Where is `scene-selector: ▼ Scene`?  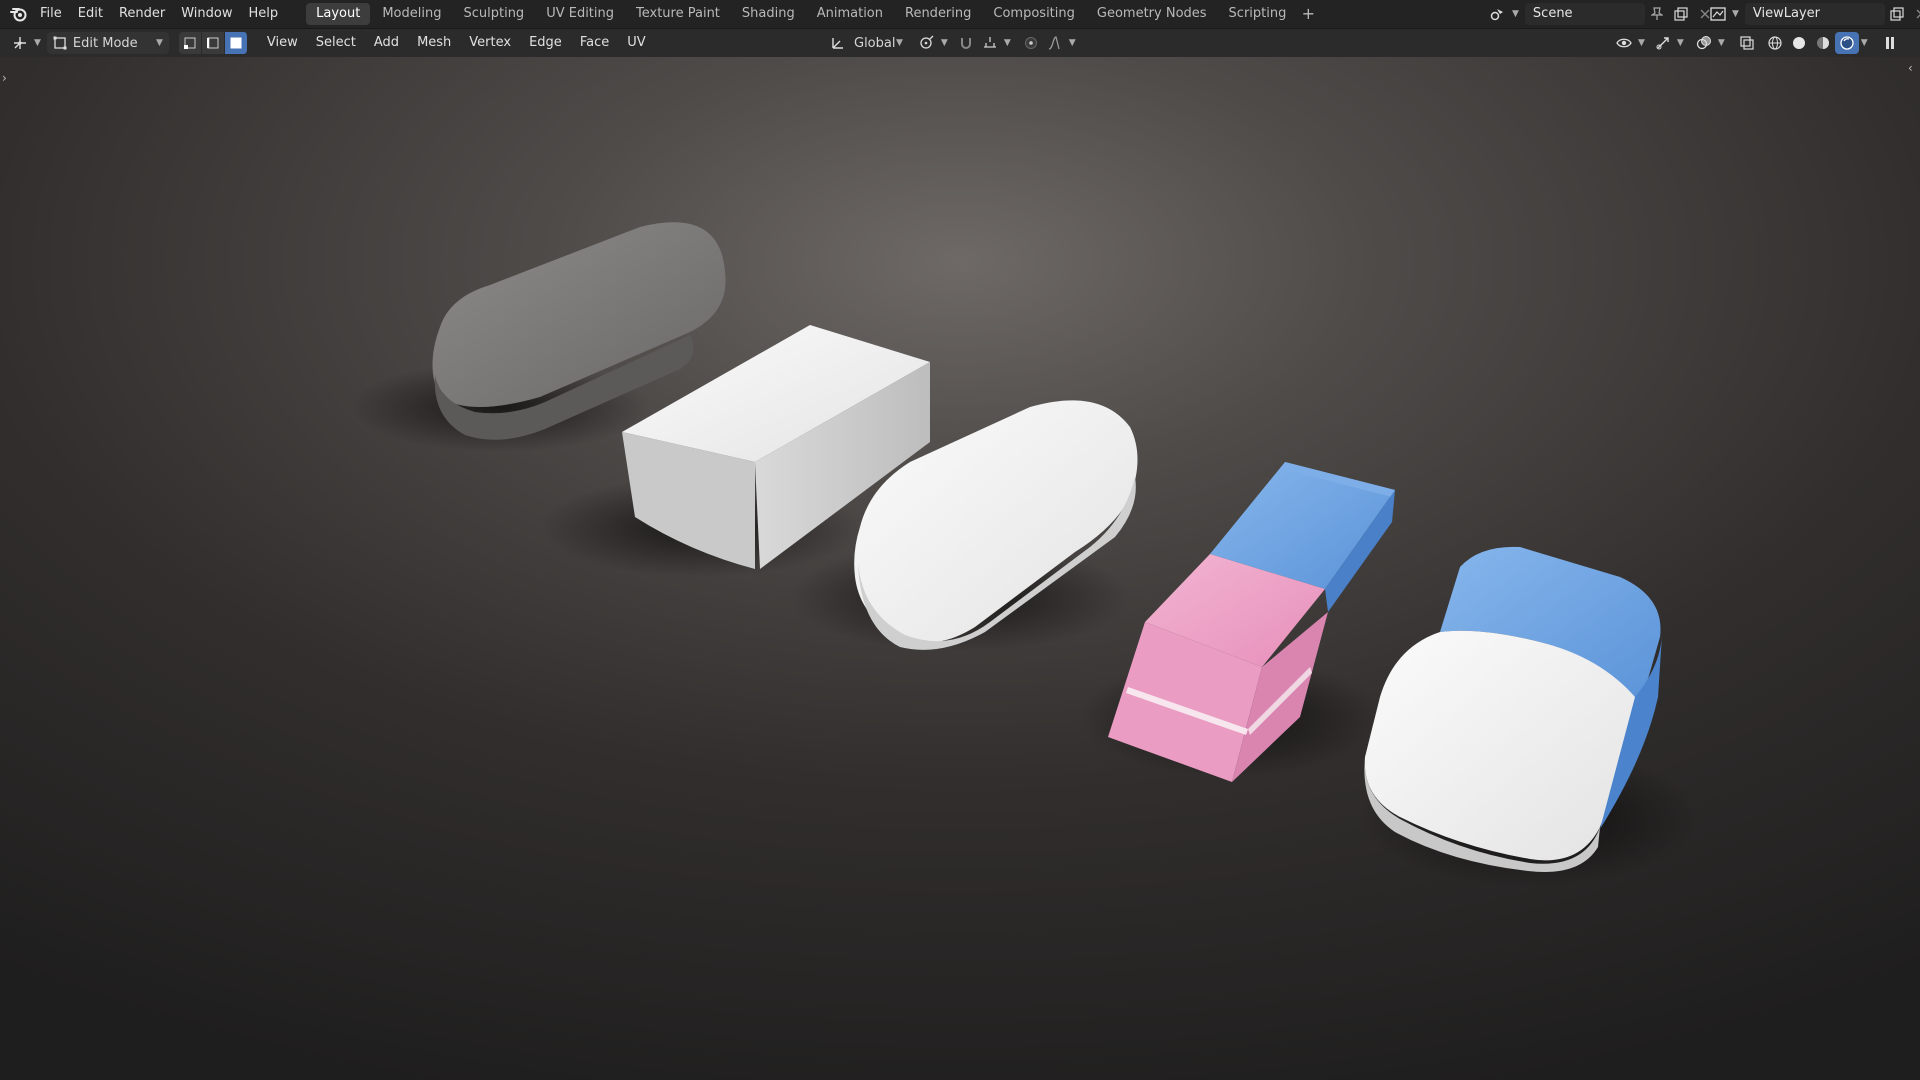 scene-selector: ▼ Scene is located at coordinates (1601, 14).